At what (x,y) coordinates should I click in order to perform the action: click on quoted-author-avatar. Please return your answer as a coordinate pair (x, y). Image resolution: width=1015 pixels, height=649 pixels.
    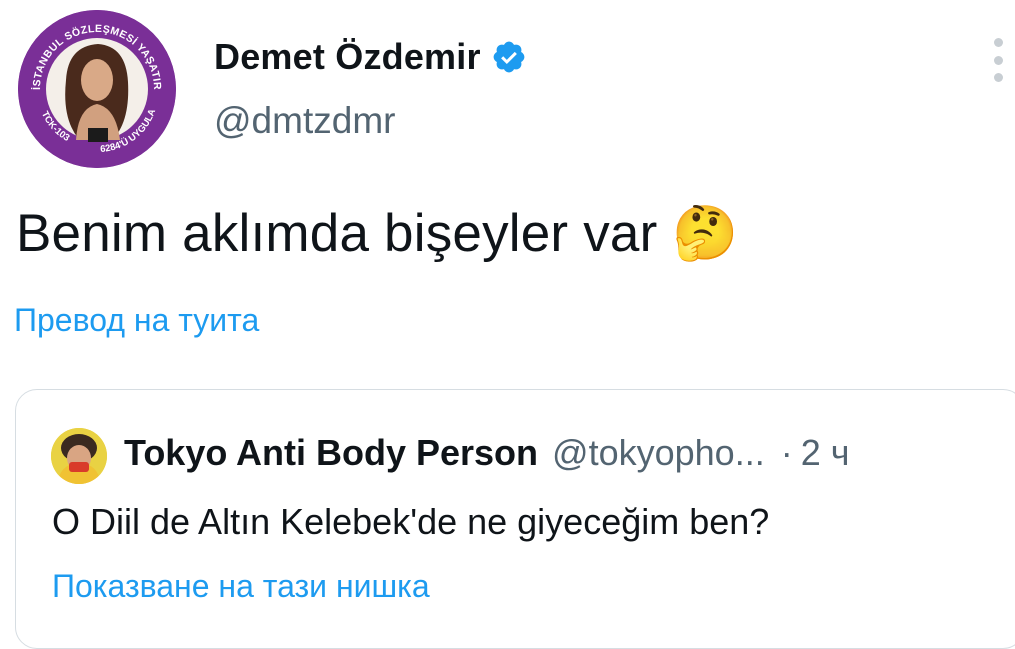
    Looking at the image, I should click on (79, 456).